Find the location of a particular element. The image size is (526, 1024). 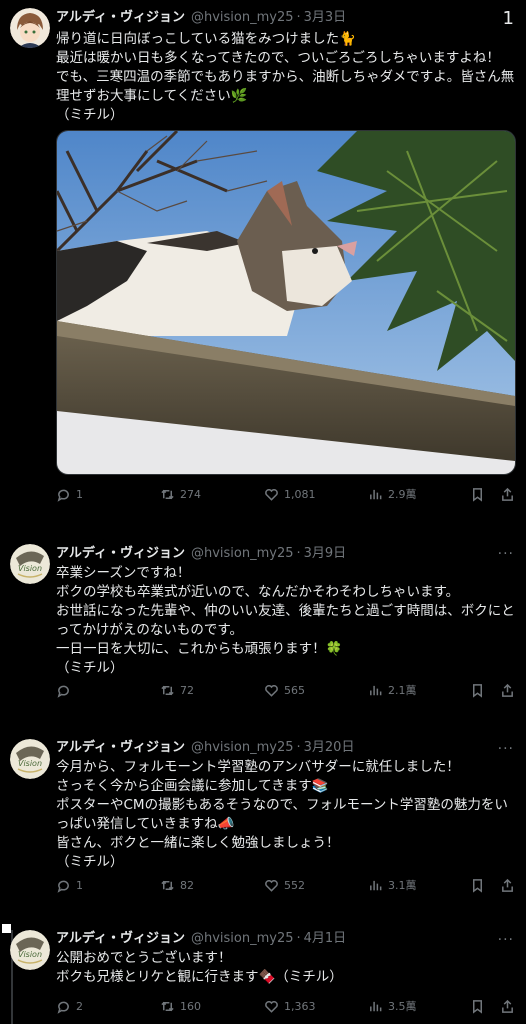

like-count: 1,081 is located at coordinates (300, 494).